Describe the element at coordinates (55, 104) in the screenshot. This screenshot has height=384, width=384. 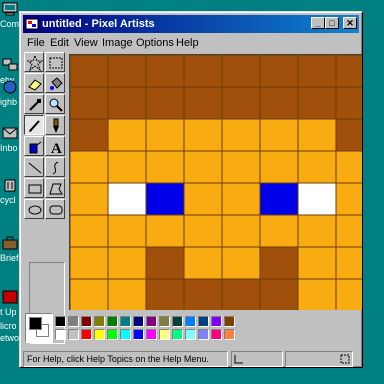
I see `tool-magnifier` at that location.